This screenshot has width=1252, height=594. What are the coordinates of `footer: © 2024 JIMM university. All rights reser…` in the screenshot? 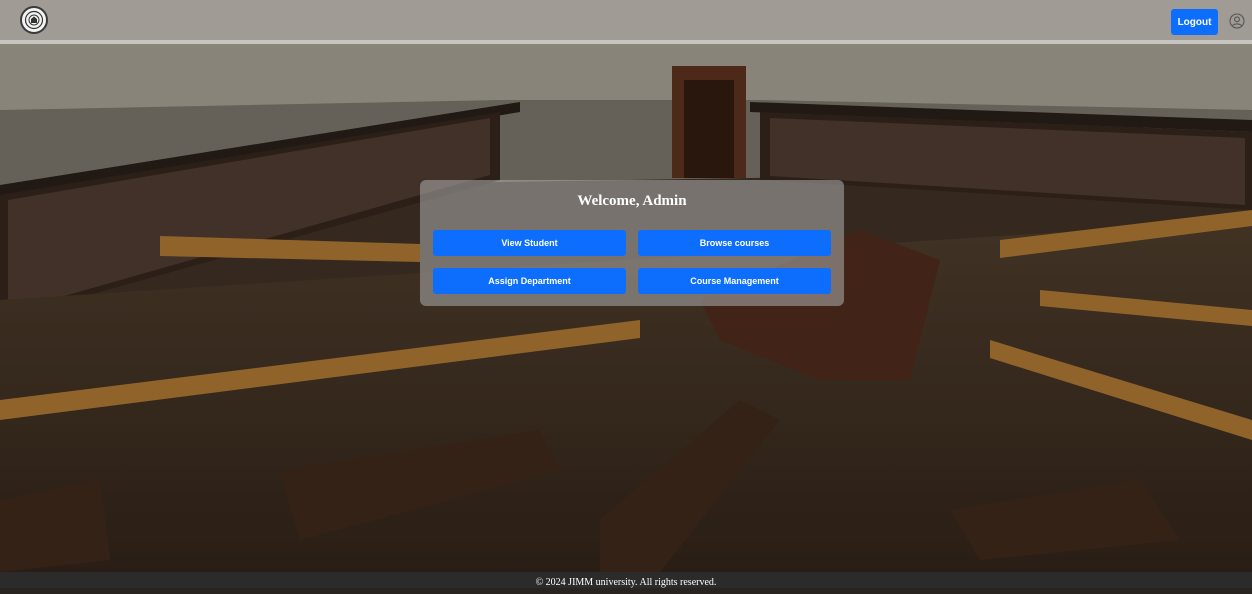 It's located at (626, 580).